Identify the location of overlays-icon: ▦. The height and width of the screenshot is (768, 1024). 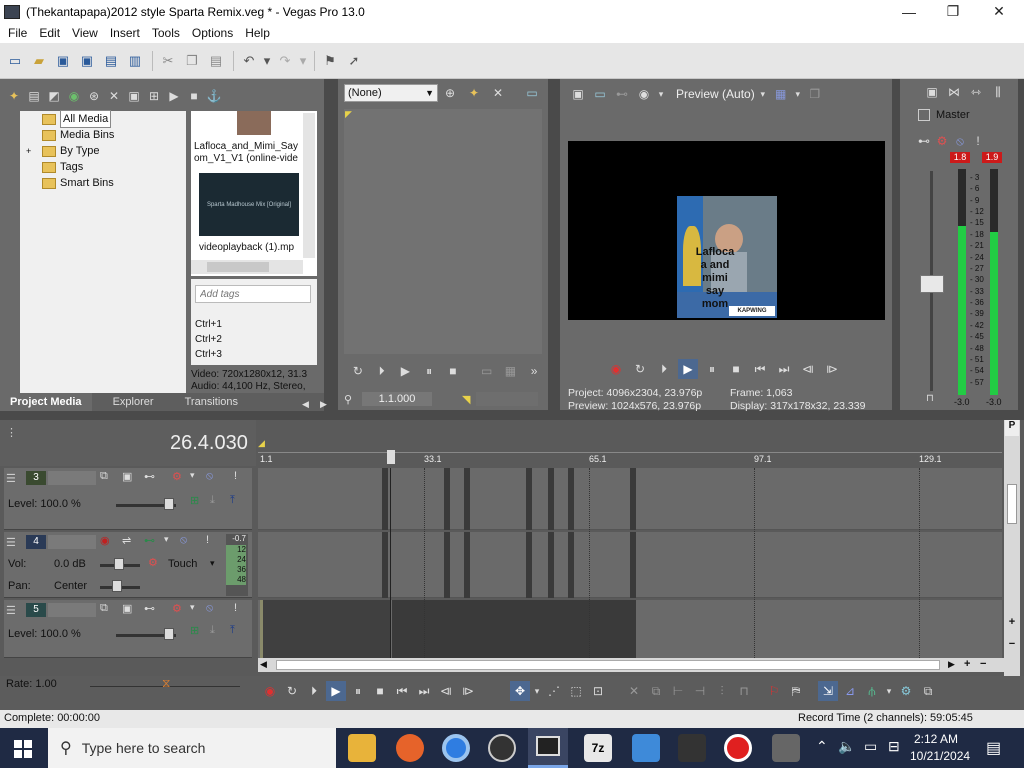
(781, 94).